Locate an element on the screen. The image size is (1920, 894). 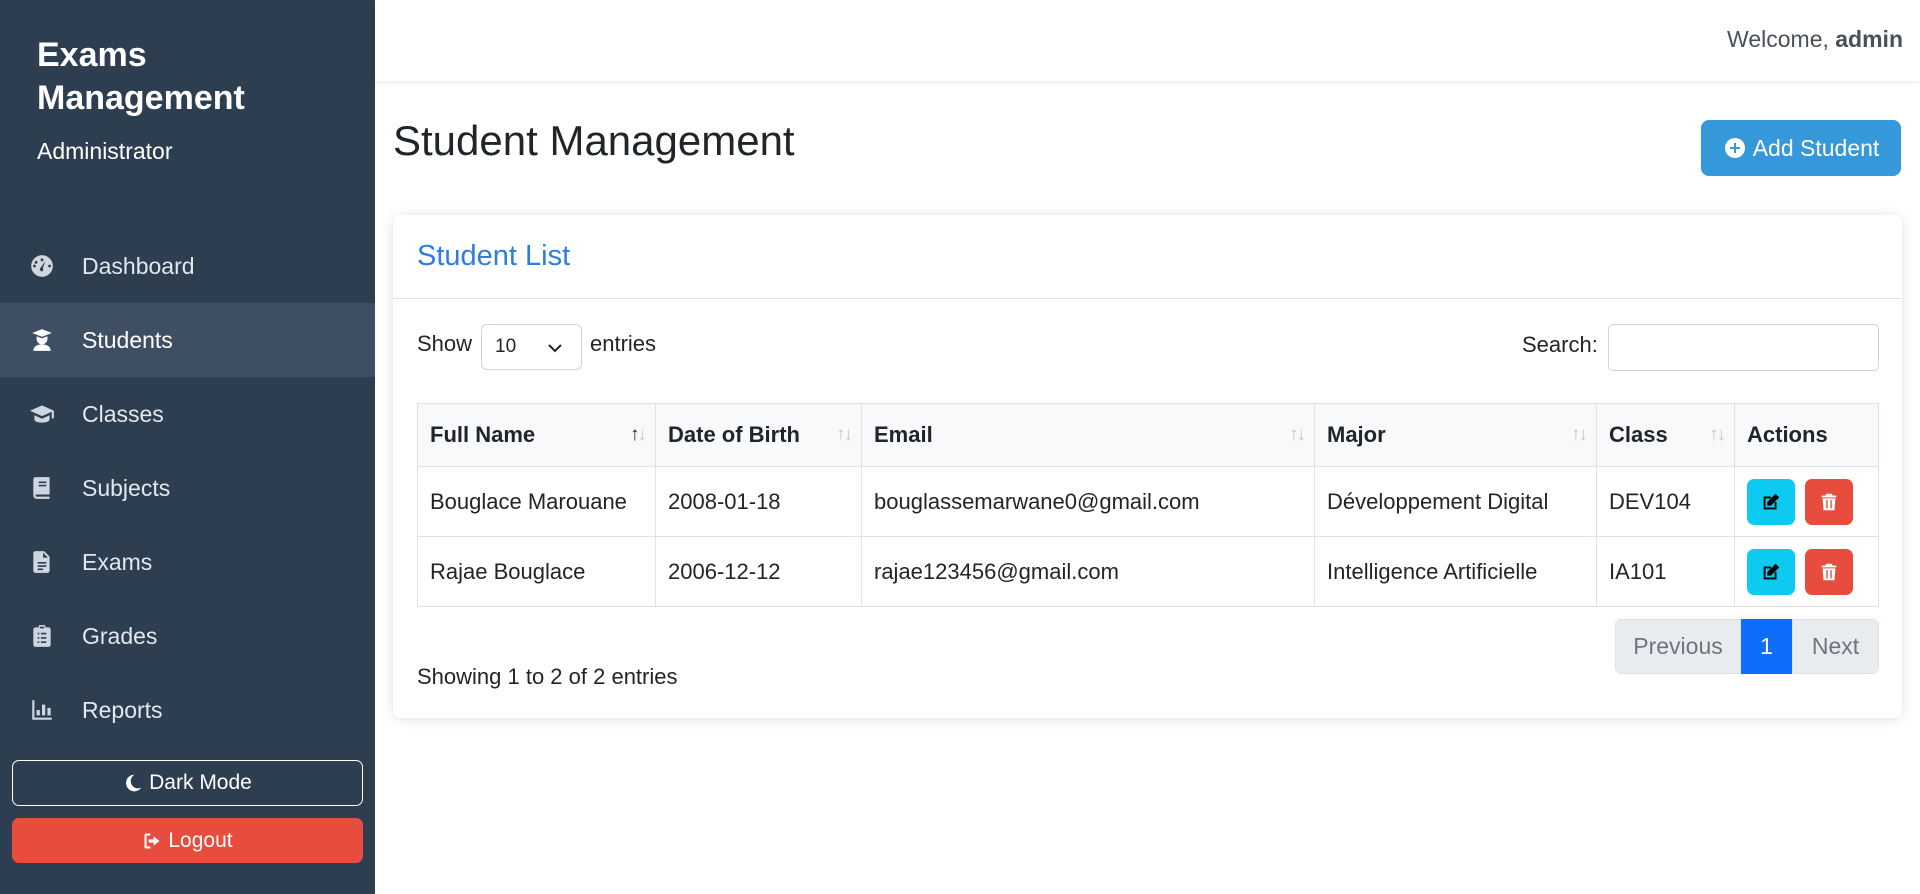
page-1-button: 1 is located at coordinates (1766, 646).